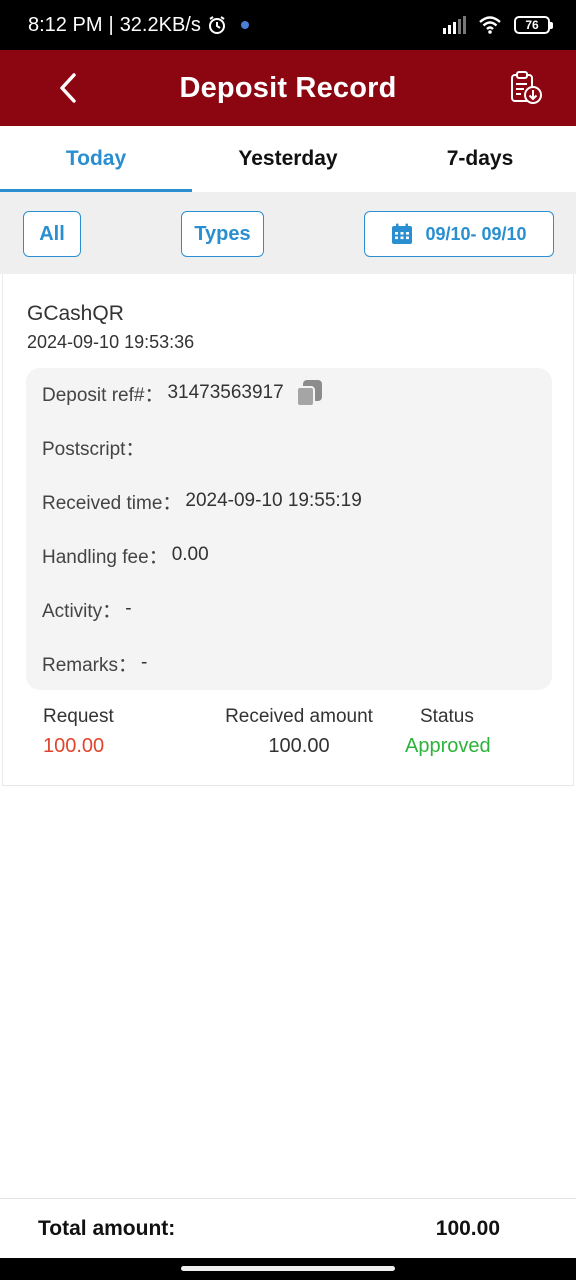 This screenshot has width=576, height=1280. I want to click on detail-label: Activity：, so click(82, 611).